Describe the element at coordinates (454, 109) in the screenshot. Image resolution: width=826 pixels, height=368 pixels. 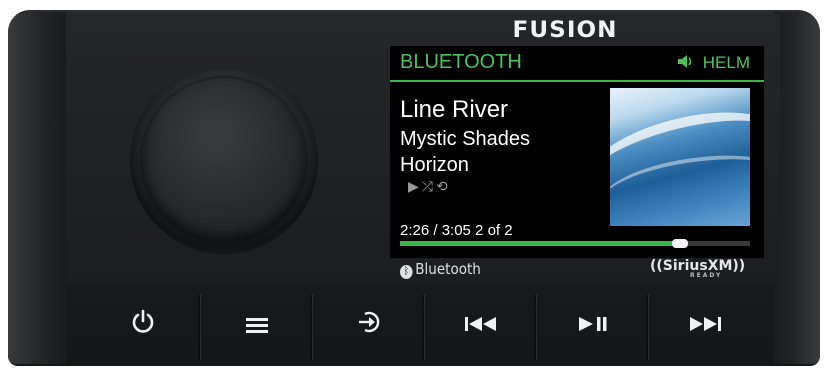
I see `song-title: Line River` at that location.